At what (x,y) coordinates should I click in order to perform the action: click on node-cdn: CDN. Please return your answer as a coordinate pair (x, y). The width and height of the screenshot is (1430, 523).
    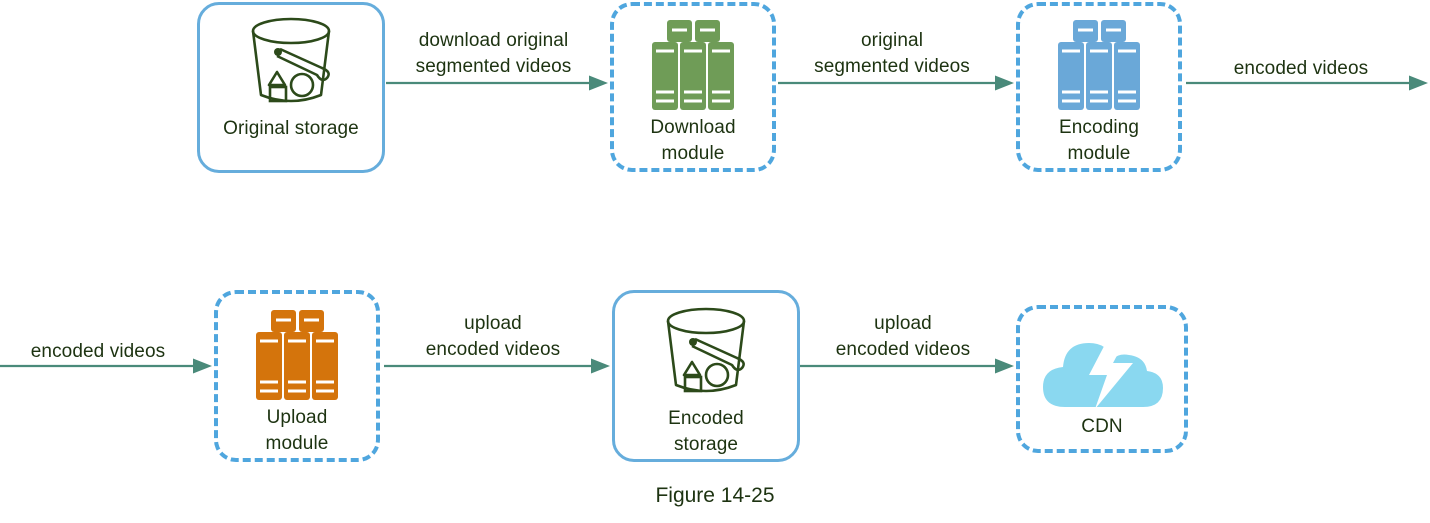
    Looking at the image, I should click on (1102, 379).